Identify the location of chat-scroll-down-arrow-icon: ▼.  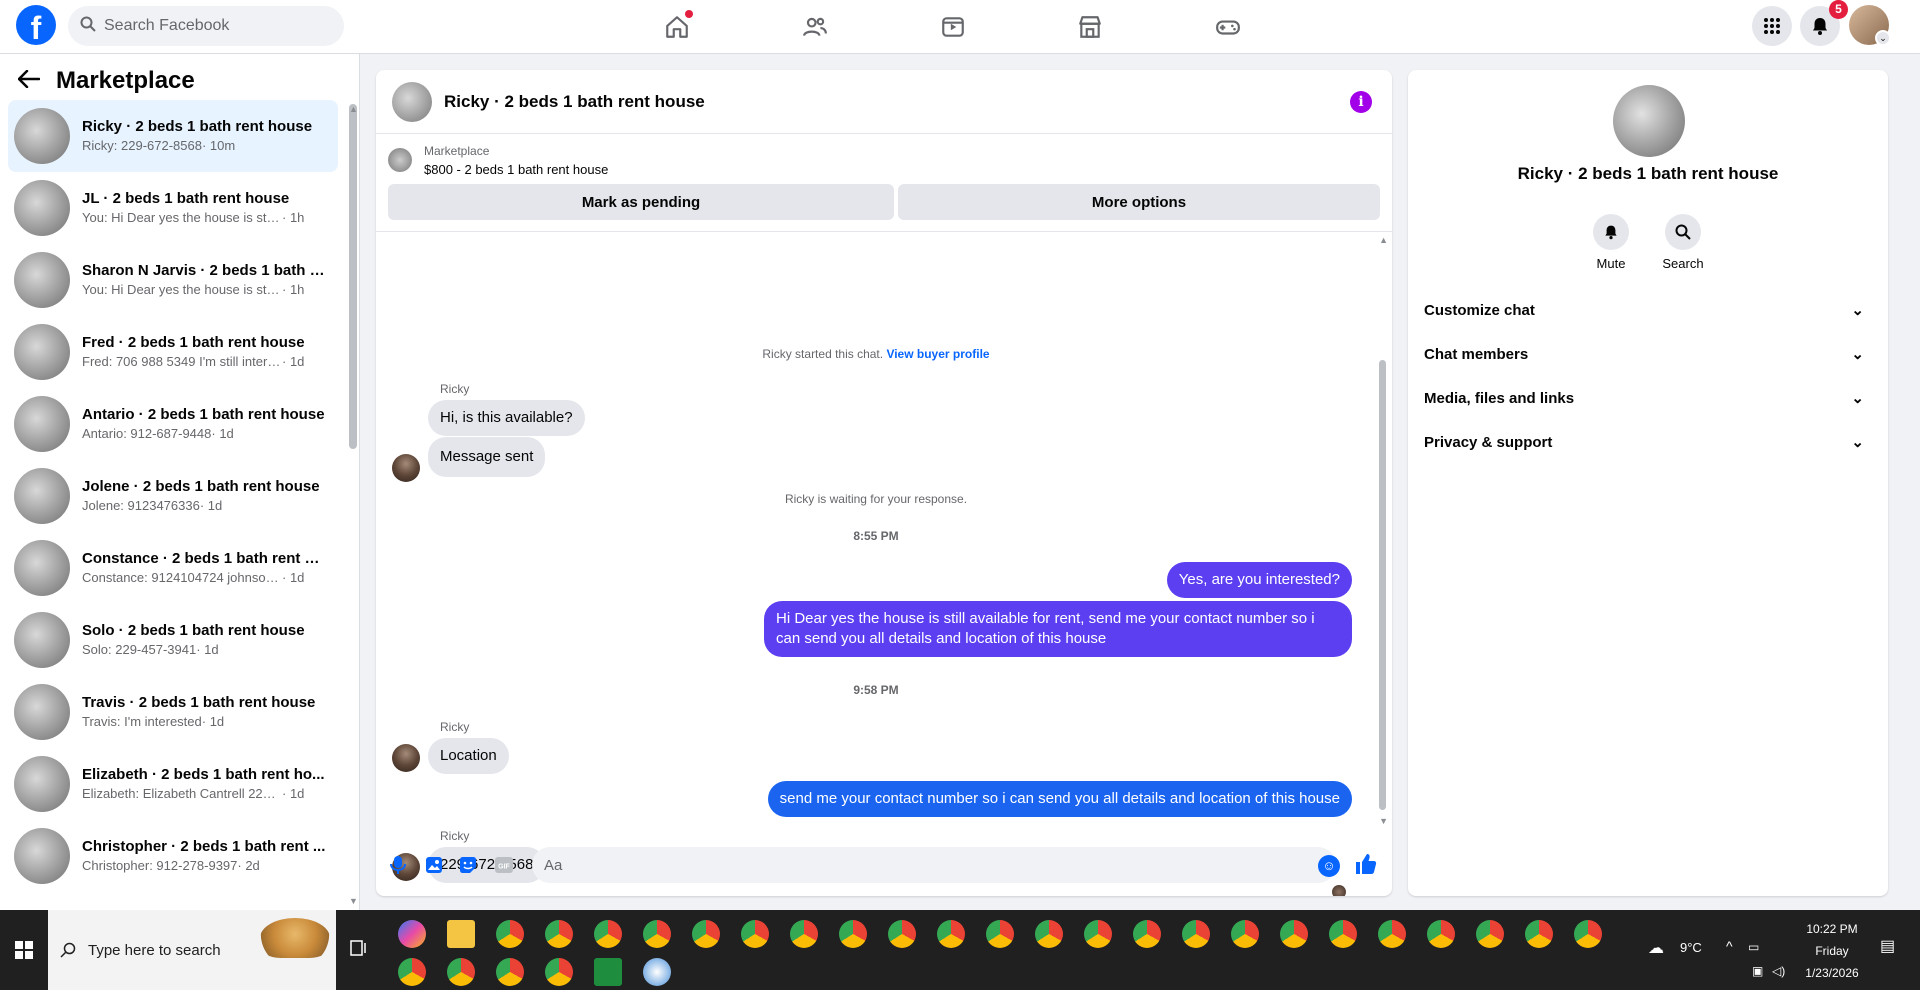
(1383, 821).